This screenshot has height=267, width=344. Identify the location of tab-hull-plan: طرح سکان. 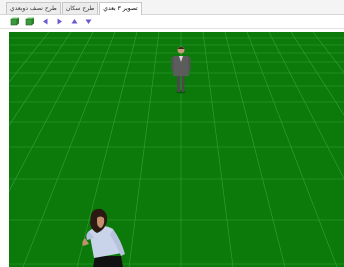
(80, 8).